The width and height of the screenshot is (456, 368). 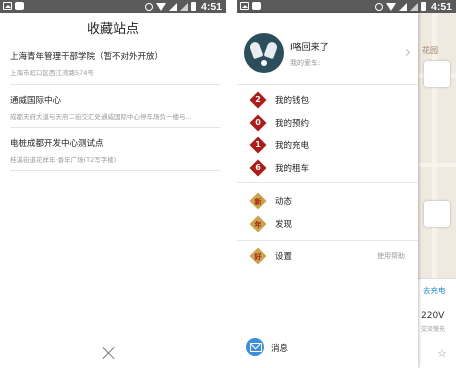 What do you see at coordinates (258, 123) in the screenshot?
I see `reservations-badge-icon: 0` at bounding box center [258, 123].